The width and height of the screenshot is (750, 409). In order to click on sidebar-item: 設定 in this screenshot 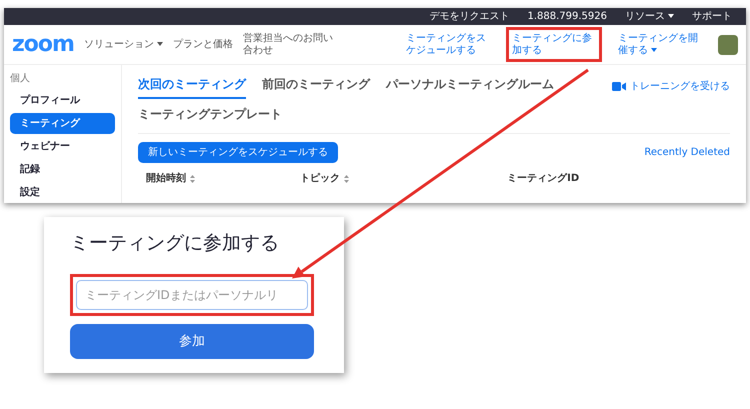, I will do `click(62, 192)`.